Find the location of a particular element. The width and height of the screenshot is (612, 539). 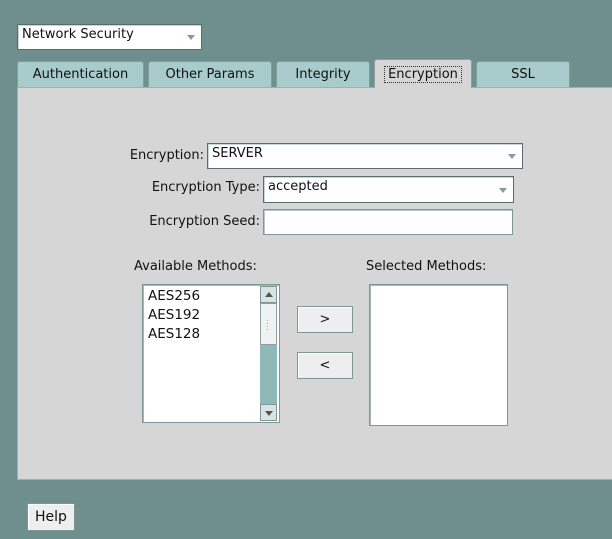

scroll-thumb: :: is located at coordinates (268, 324).